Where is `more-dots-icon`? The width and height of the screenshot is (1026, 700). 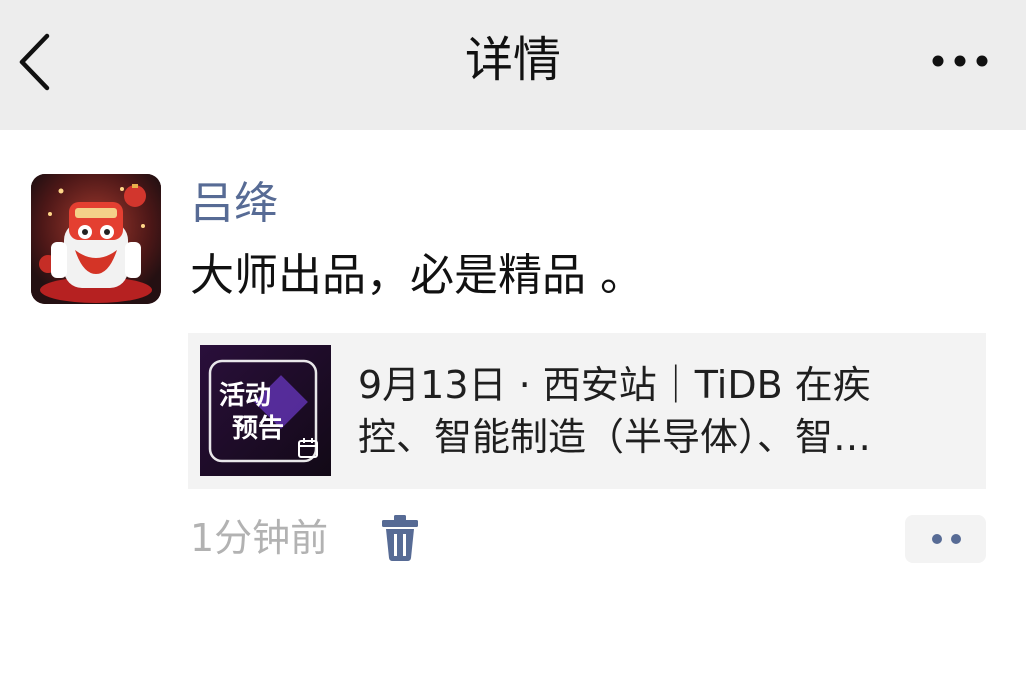 more-dots-icon is located at coordinates (946, 539).